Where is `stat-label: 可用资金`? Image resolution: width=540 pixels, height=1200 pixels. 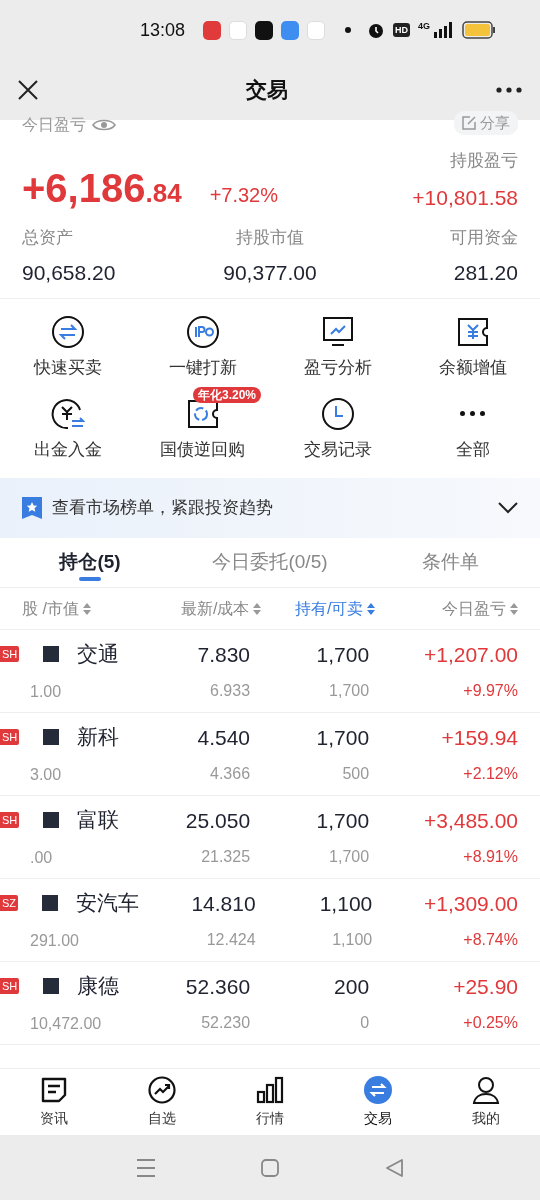
stat-label: 可用资金 is located at coordinates (484, 238).